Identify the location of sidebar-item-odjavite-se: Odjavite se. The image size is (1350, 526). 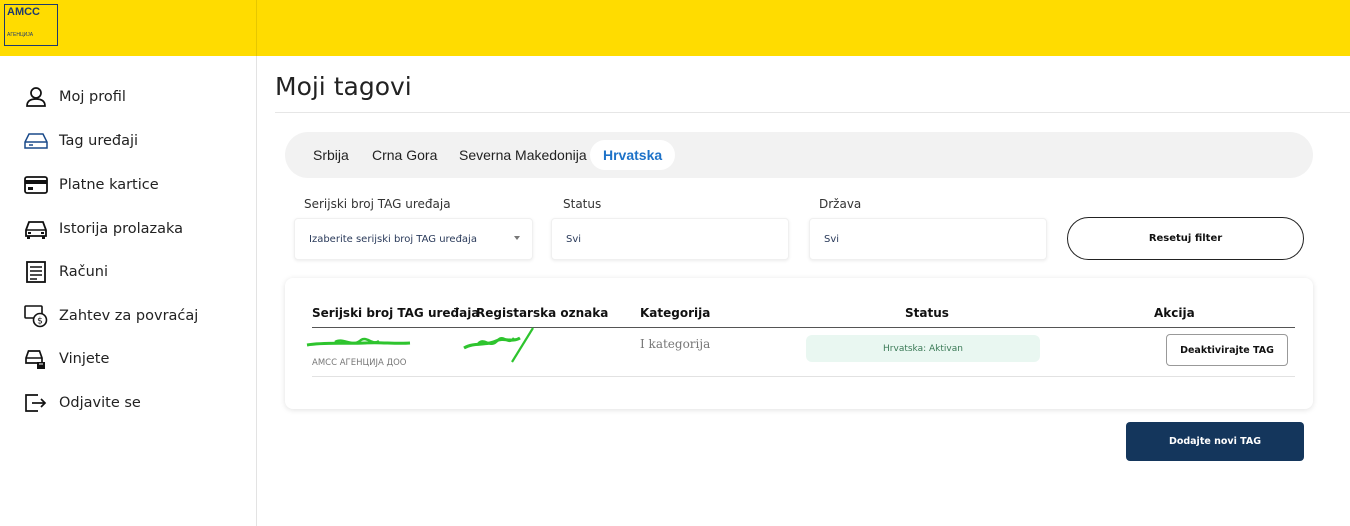
(82, 403).